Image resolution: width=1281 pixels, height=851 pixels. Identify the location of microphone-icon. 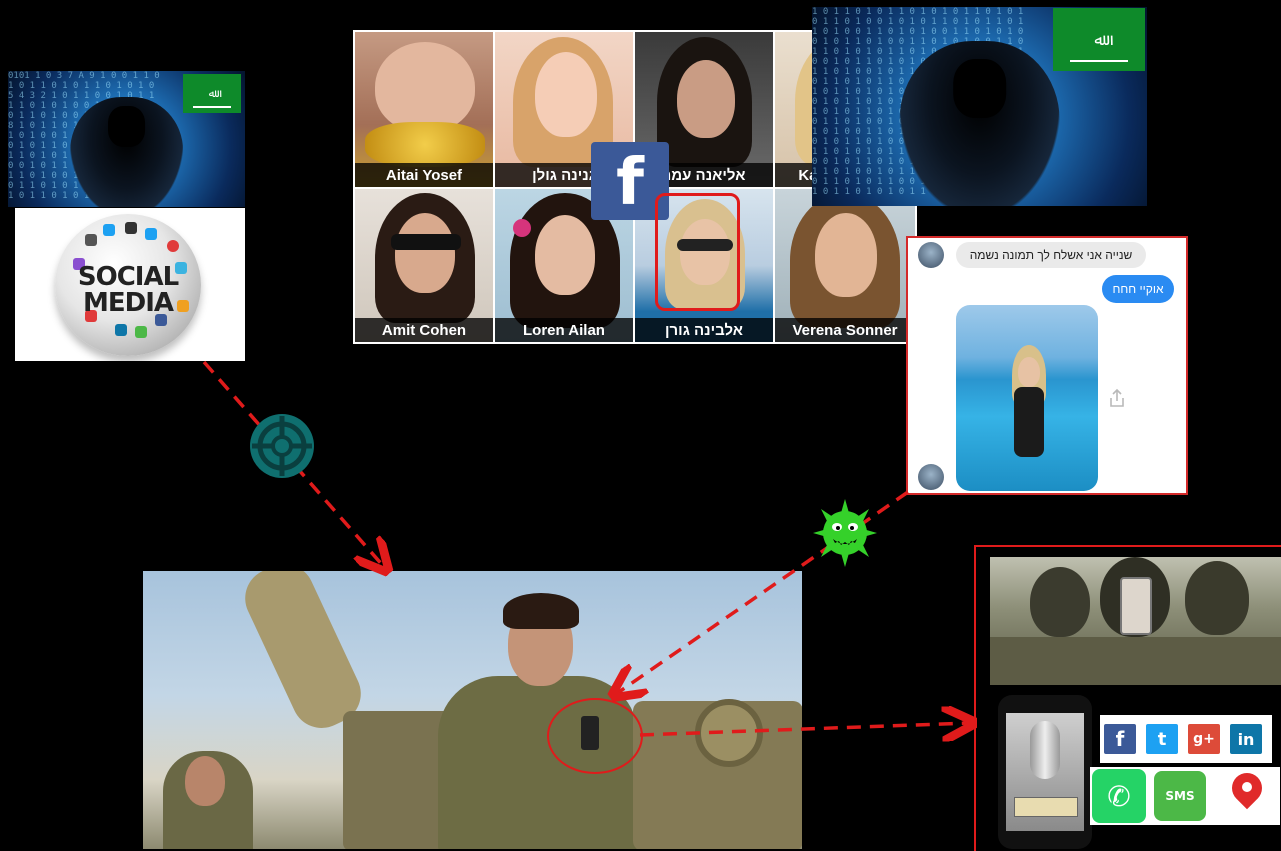
(1045, 750).